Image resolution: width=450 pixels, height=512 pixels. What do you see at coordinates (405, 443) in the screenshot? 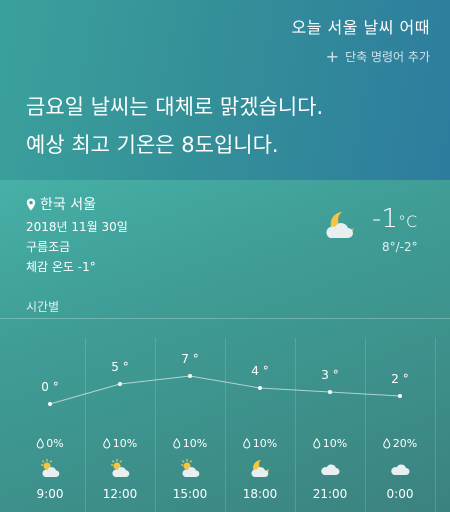
I see `precipitation-value: 20%` at bounding box center [405, 443].